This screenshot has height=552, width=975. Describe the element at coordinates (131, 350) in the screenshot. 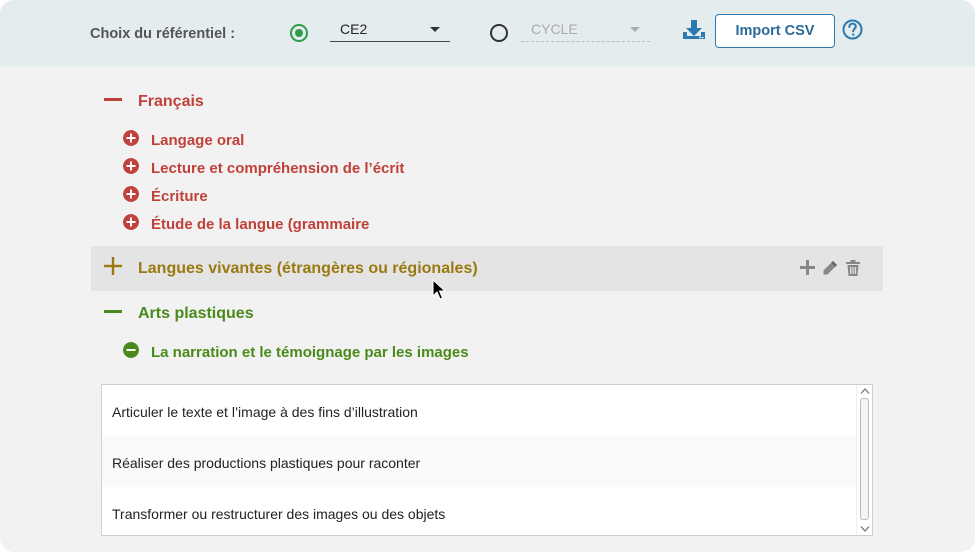

I see `collapse-minus-icon` at that location.